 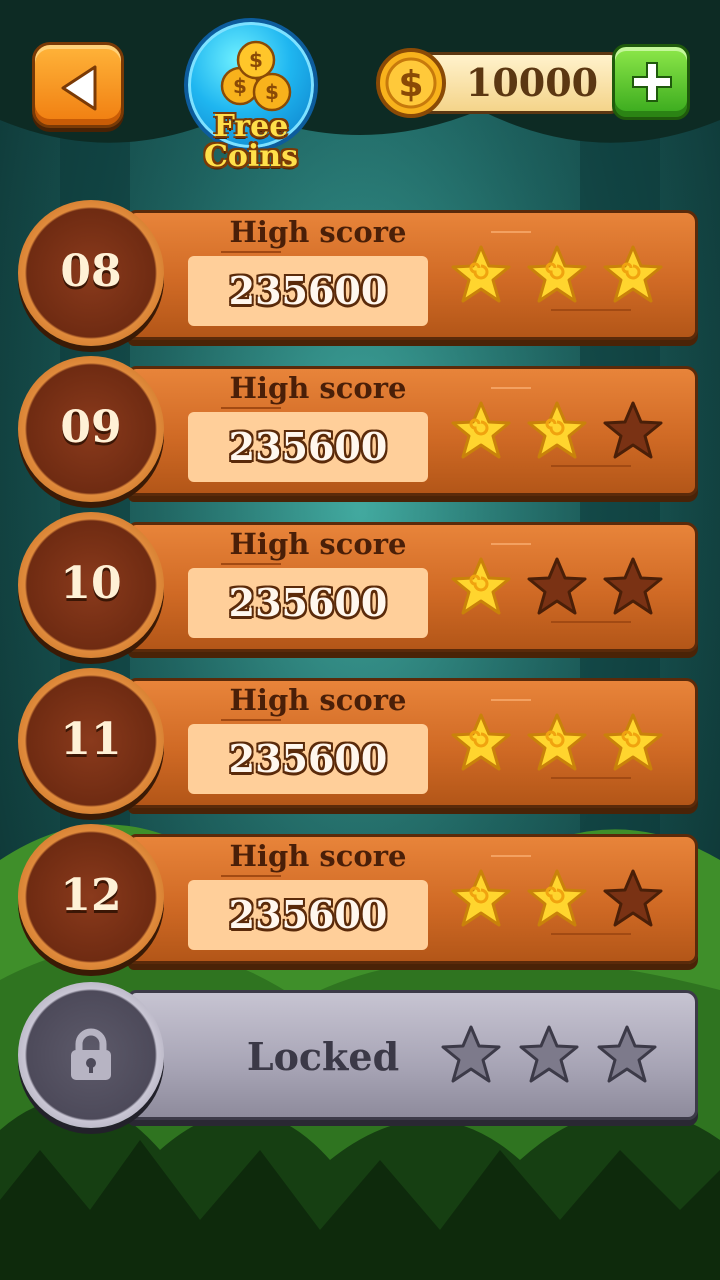 I want to click on free-coins-label-line2: Coins, so click(x=251, y=156).